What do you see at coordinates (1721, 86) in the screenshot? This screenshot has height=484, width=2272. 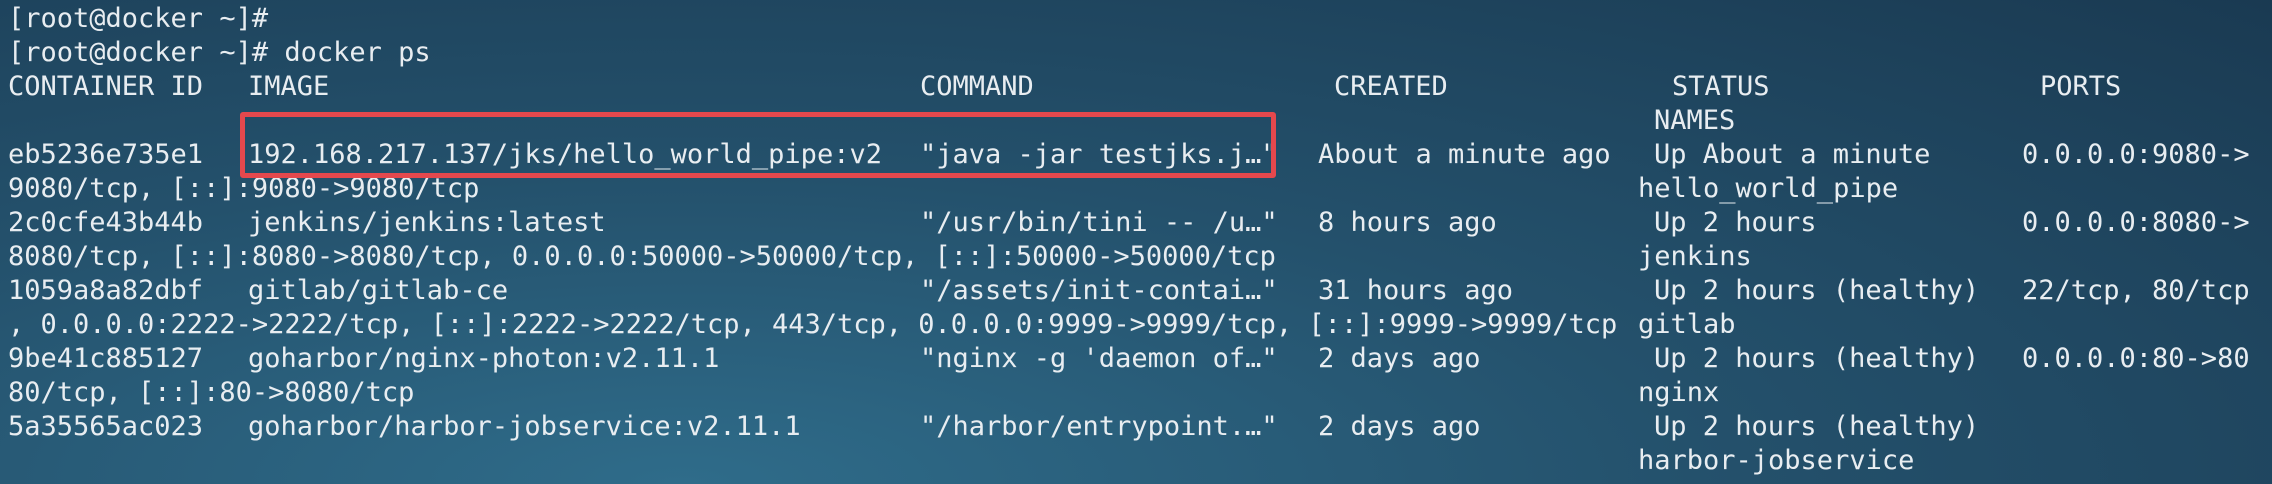 I see `header-status: STATUS` at bounding box center [1721, 86].